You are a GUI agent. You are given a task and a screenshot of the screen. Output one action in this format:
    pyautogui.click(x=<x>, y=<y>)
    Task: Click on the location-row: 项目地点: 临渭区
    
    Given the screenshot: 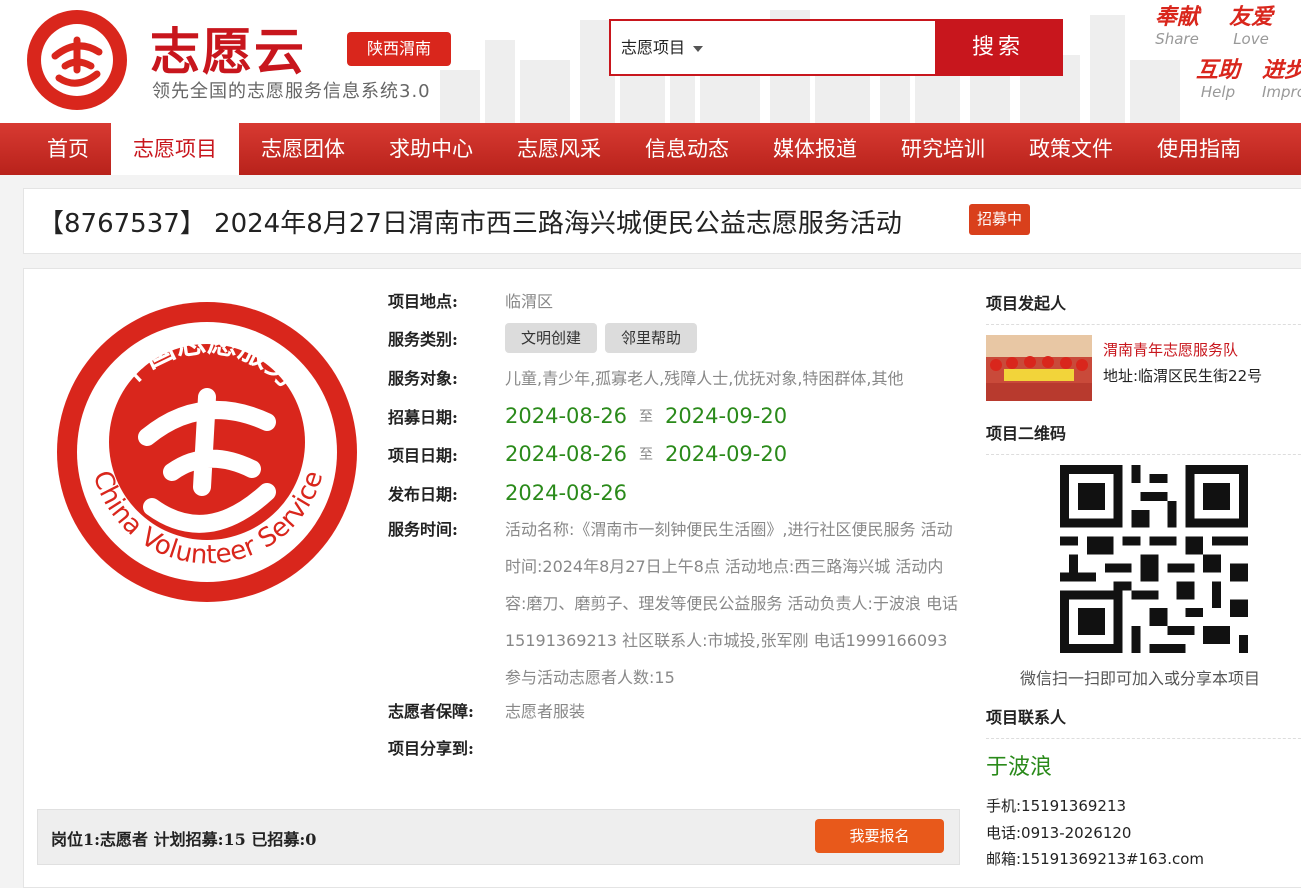 What is the action you would take?
    pyautogui.click(x=678, y=300)
    